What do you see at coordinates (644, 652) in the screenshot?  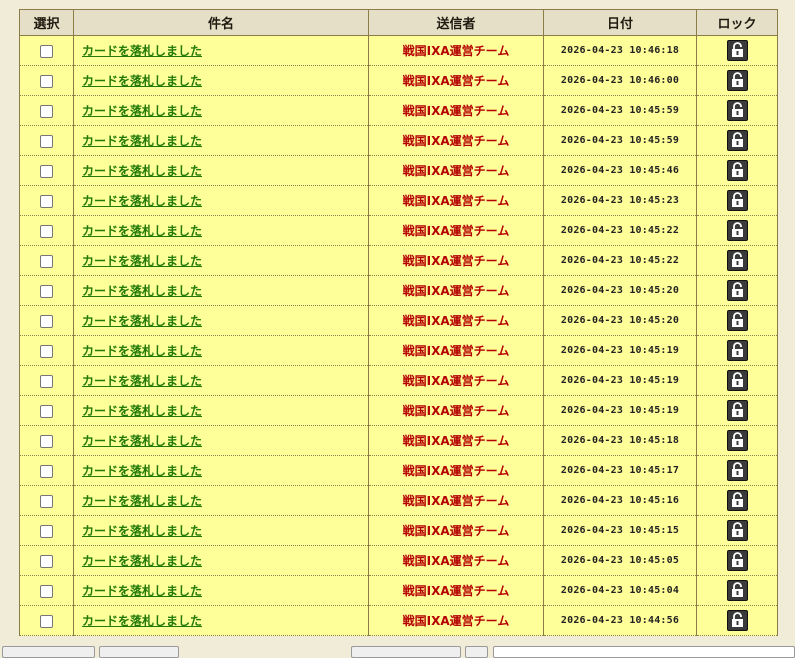 I see `toolbar-input` at bounding box center [644, 652].